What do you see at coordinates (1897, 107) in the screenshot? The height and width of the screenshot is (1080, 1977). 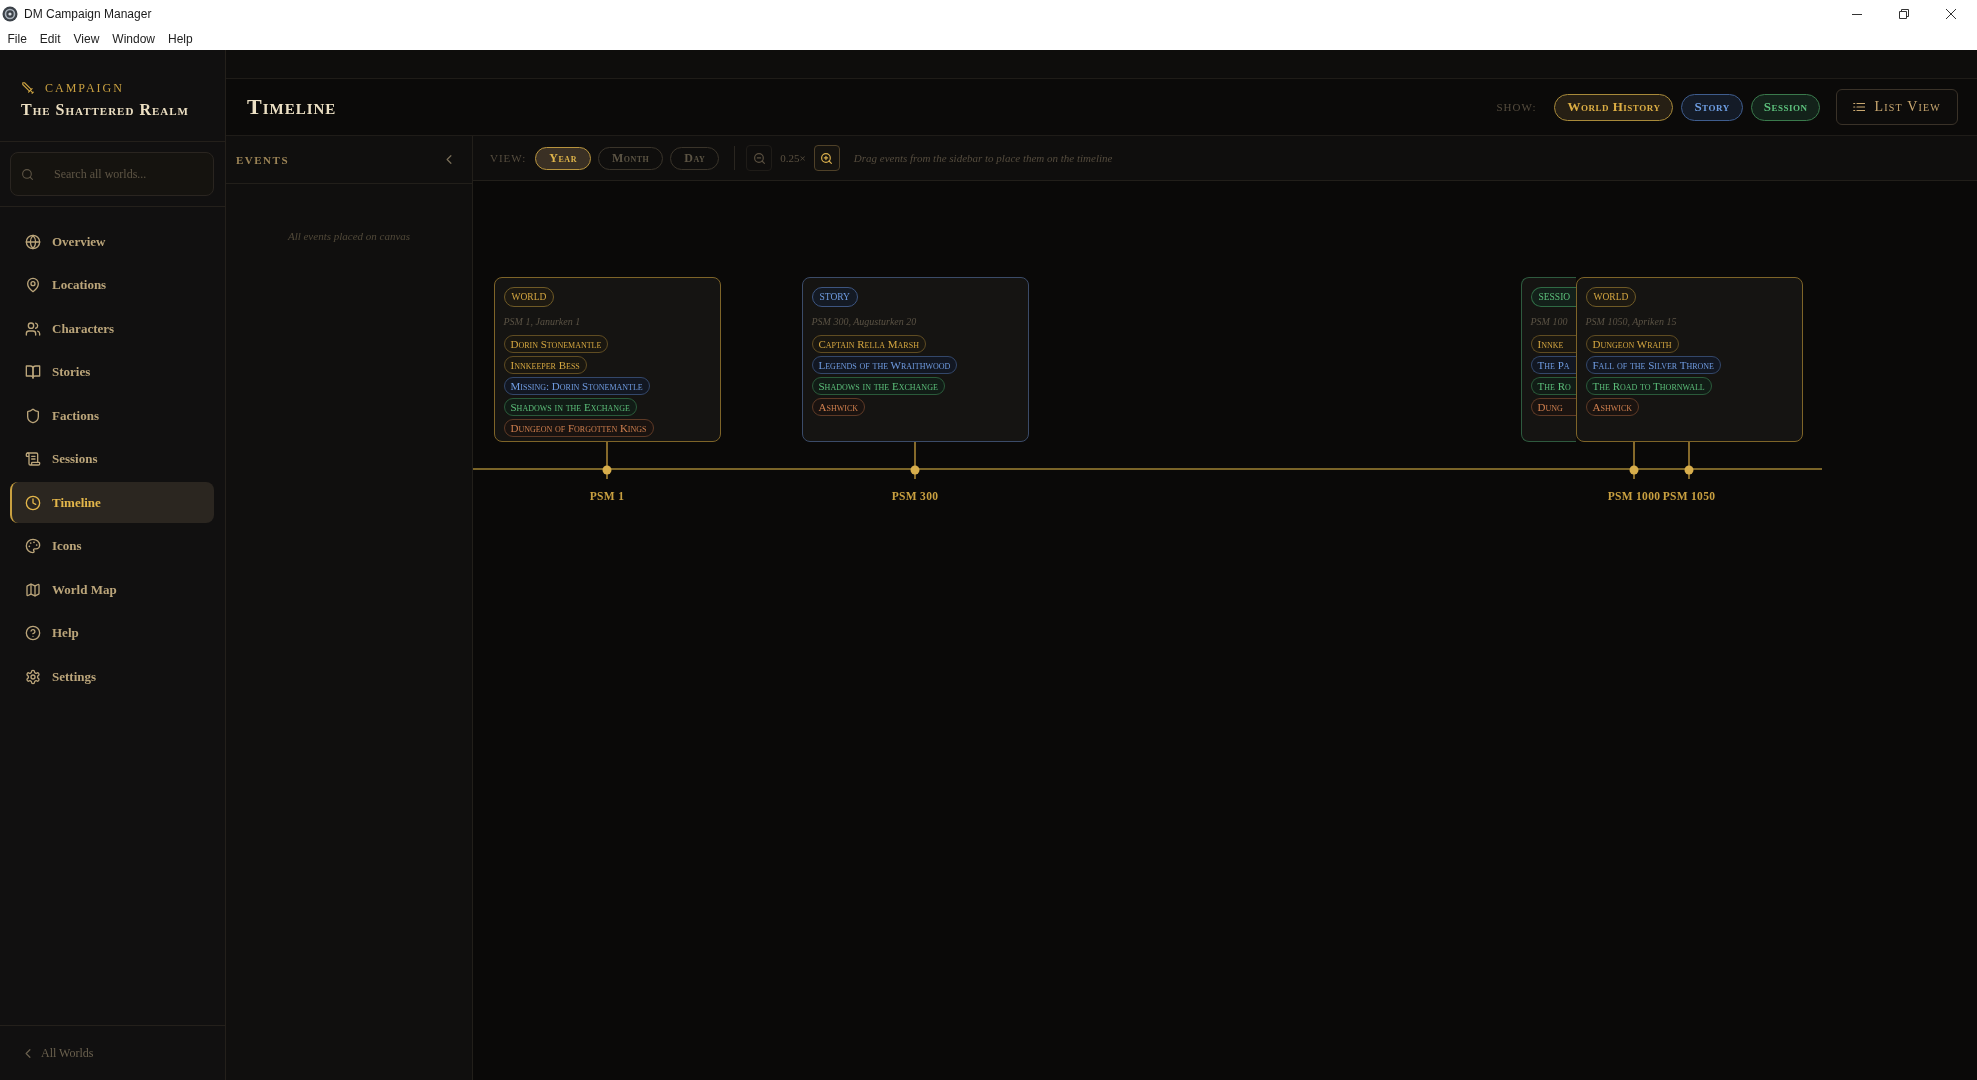 I see `list-view-button: List View` at bounding box center [1897, 107].